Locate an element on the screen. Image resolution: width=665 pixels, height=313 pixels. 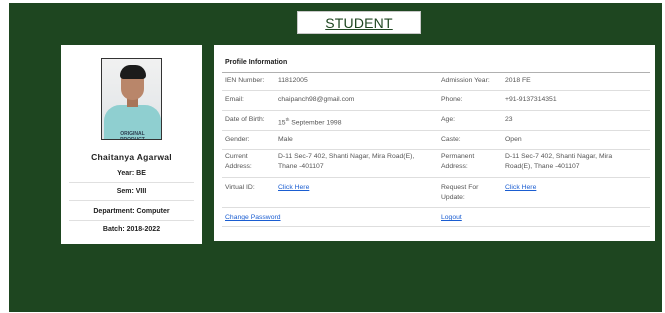
student-batch: Batch: 2018-2022 is located at coordinates (131, 229).